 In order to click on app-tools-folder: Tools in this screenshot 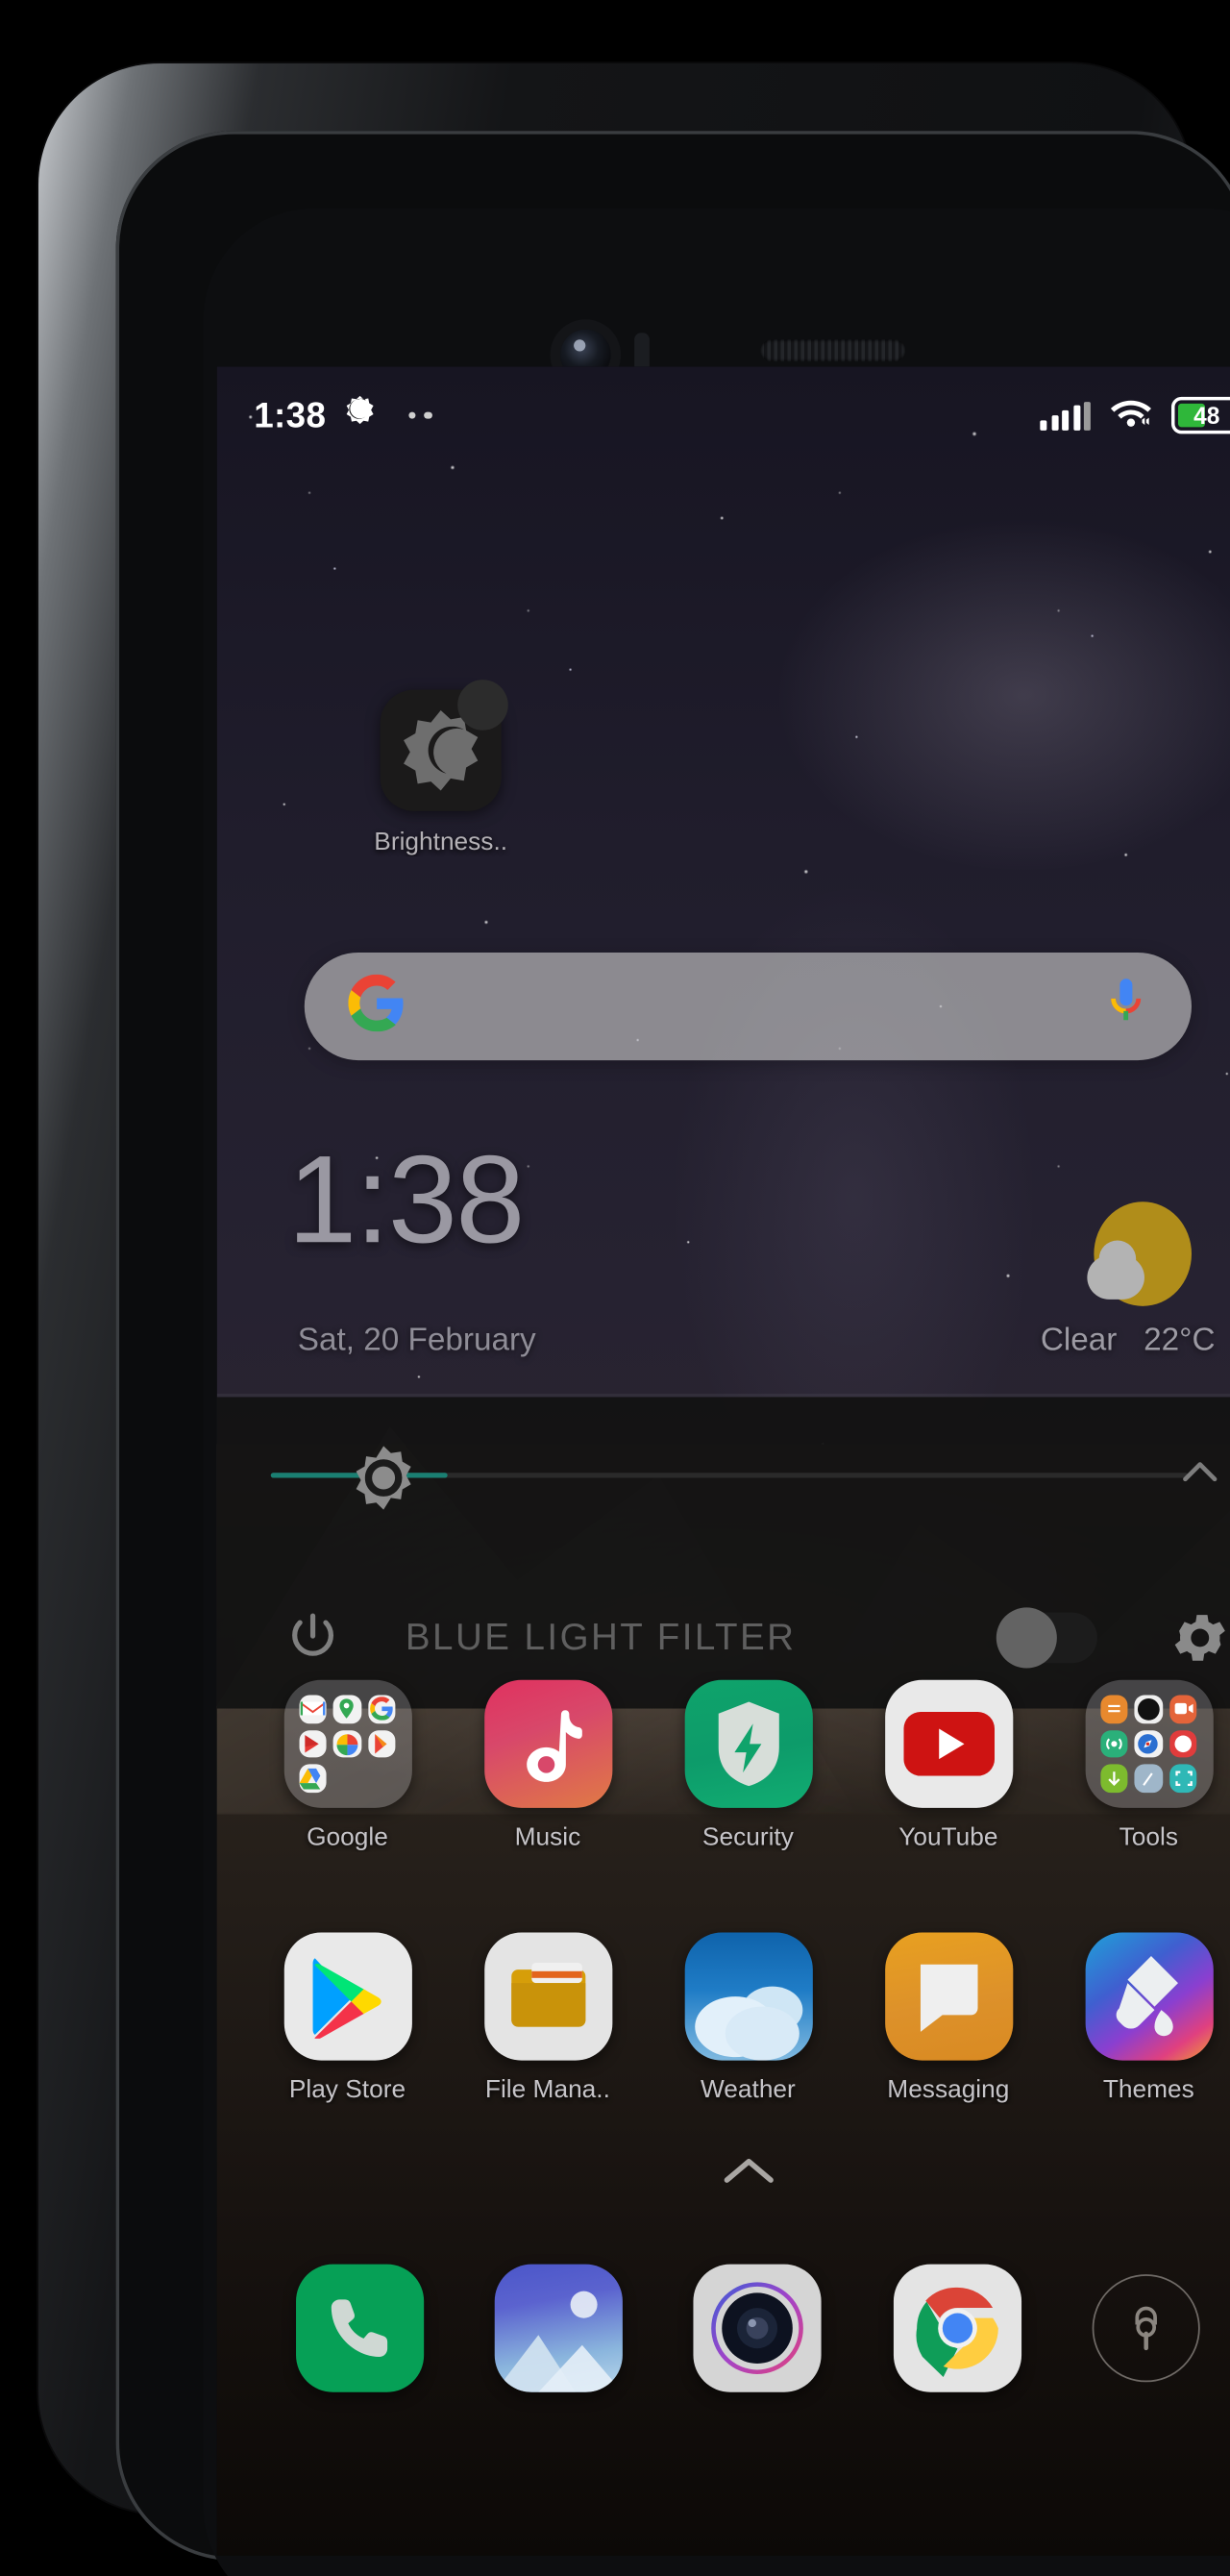, I will do `click(1147, 1765)`.